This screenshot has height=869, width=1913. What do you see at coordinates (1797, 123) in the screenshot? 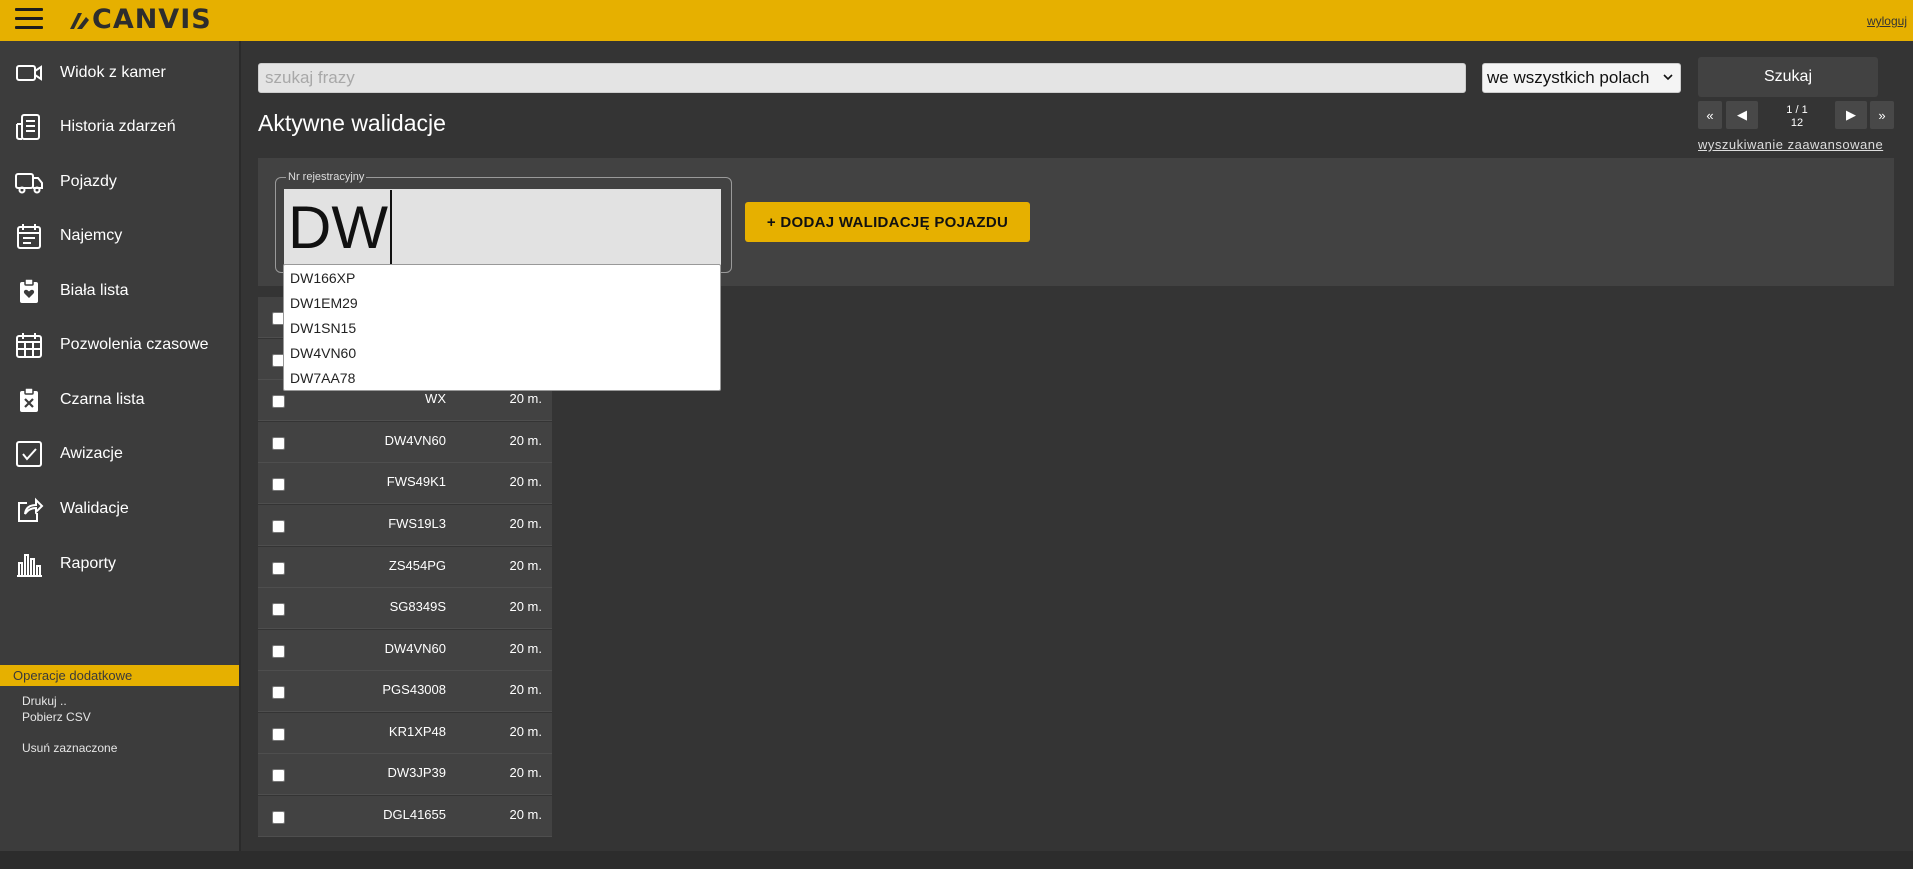
I see `result-count: 12` at bounding box center [1797, 123].